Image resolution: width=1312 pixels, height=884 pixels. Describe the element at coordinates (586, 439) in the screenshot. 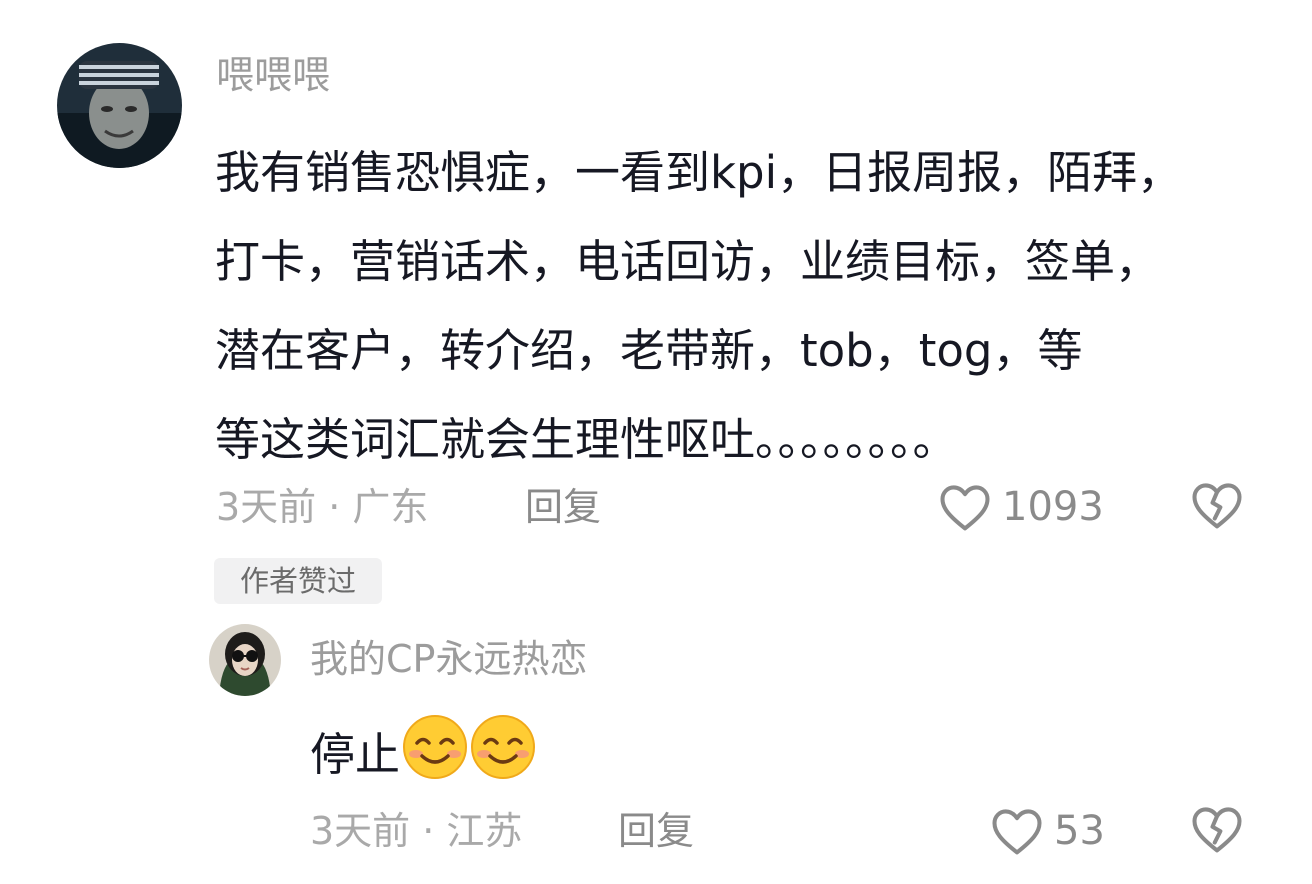

I see `comment-text-line: 等这类词汇就会生理性呕吐。。。。。。。。` at that location.